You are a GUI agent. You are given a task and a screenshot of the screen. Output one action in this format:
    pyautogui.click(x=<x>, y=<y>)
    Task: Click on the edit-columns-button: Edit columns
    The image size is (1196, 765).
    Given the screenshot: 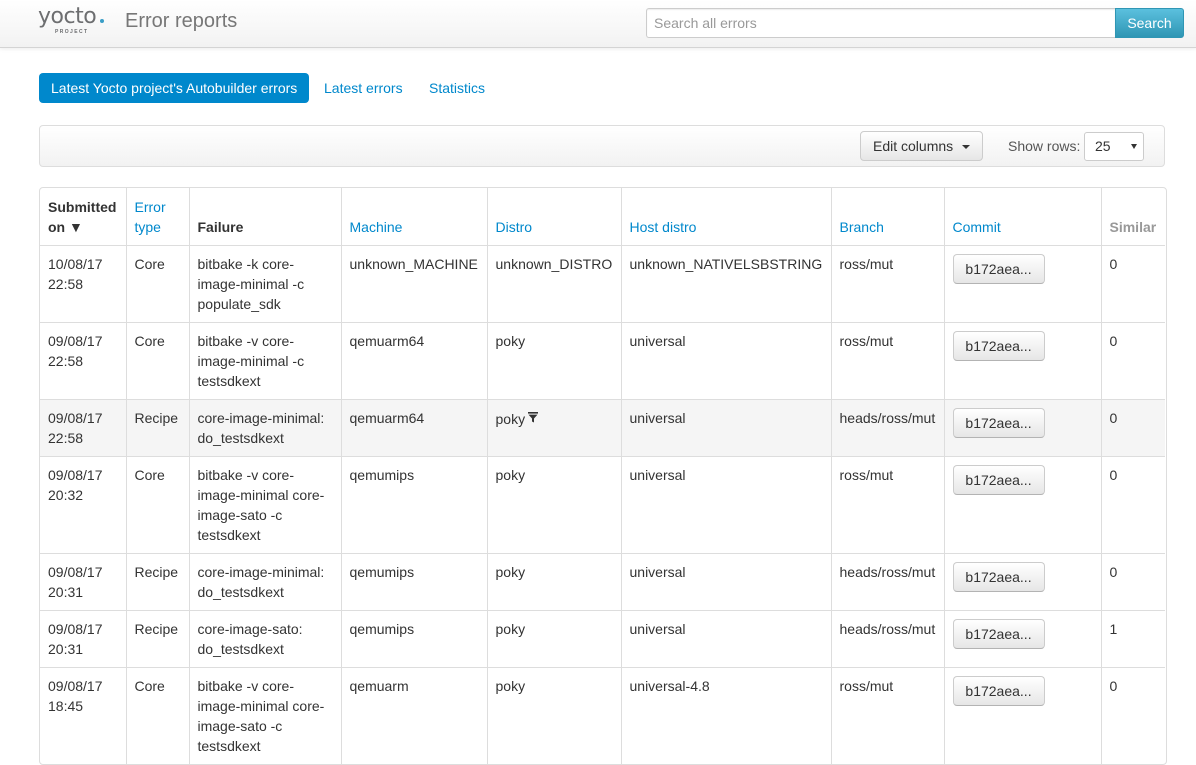 What is the action you would take?
    pyautogui.click(x=921, y=146)
    